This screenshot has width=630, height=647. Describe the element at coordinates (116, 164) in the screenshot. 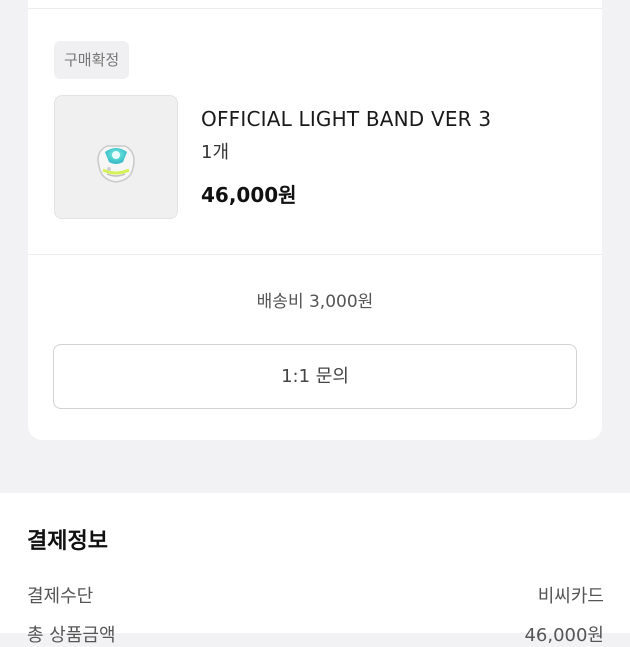

I see `light-band-image` at that location.